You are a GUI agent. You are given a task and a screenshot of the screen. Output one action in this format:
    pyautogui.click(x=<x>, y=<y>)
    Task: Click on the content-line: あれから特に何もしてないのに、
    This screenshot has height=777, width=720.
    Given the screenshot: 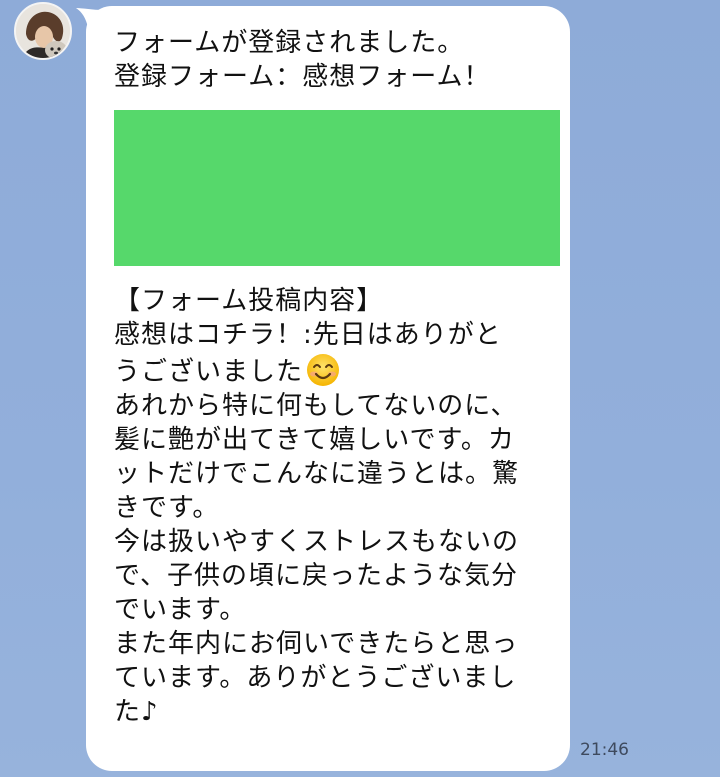 What is the action you would take?
    pyautogui.click(x=316, y=406)
    